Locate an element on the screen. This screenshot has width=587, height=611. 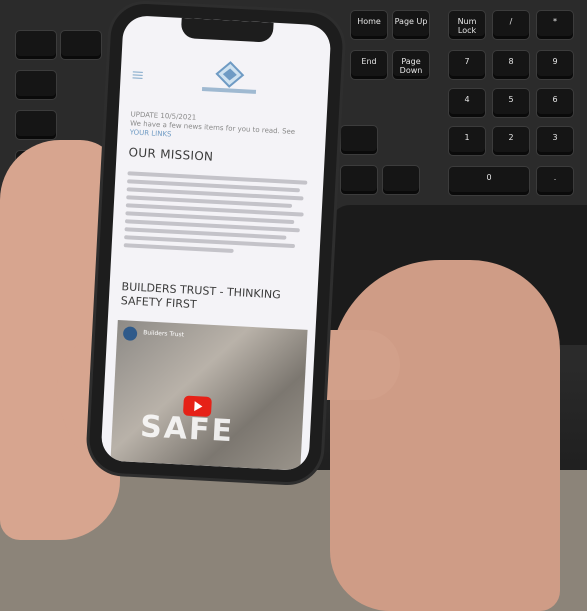
video-embed: Builders Trust SAFE is located at coordinates (209, 395).